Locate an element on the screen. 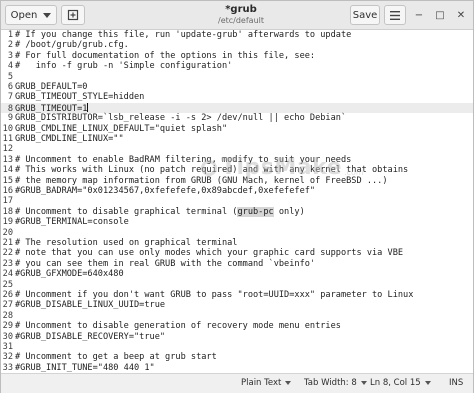  tipsmake-watermark: TipsMake .com is located at coordinates (282, 167).